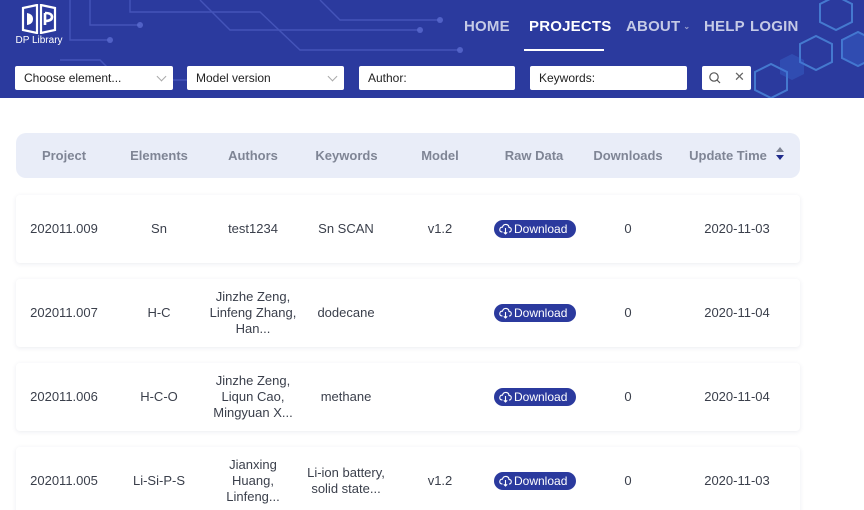 The image size is (864, 510). What do you see at coordinates (534, 155) in the screenshot?
I see `column-header-raw-data: Raw Data` at bounding box center [534, 155].